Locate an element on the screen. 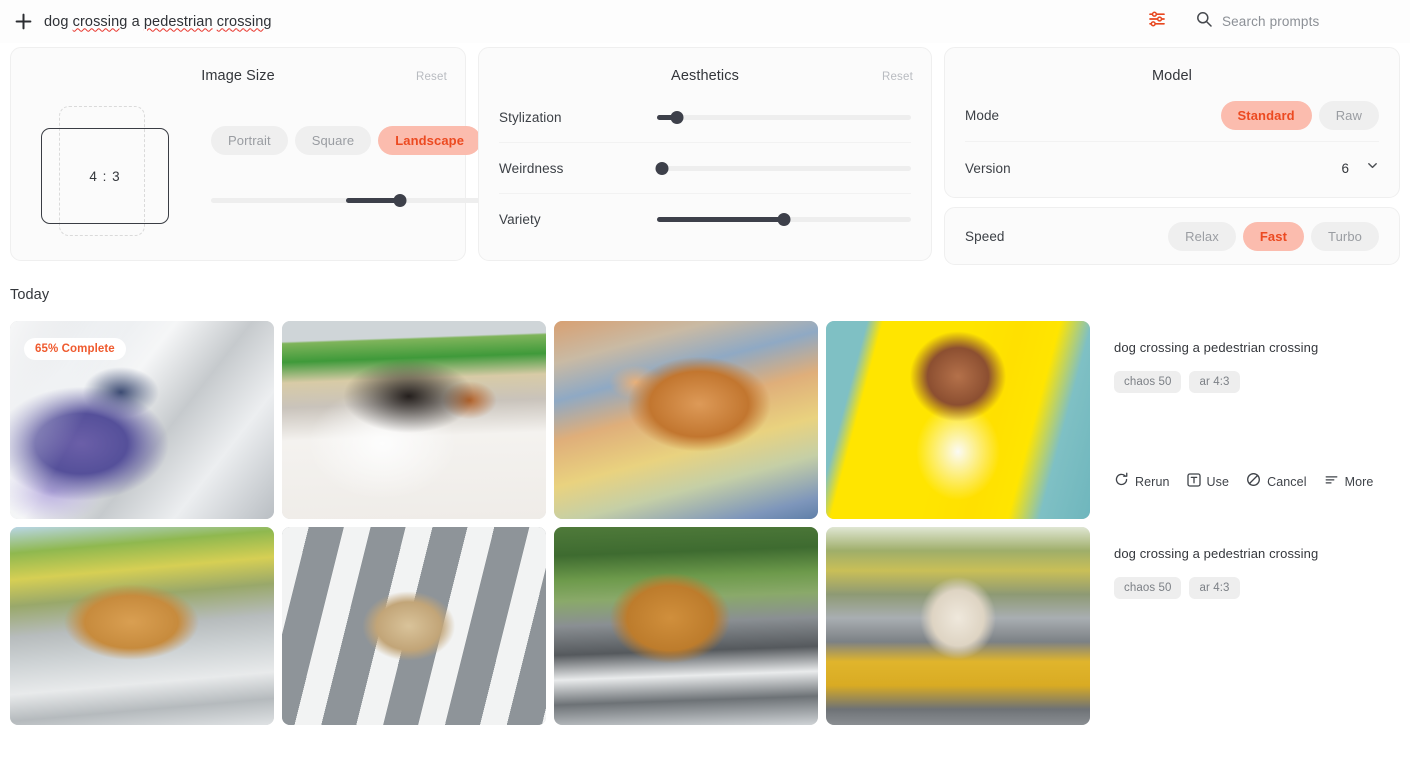 The width and height of the screenshot is (1410, 770). prompt-word-3: pedestrian is located at coordinates (178, 21).